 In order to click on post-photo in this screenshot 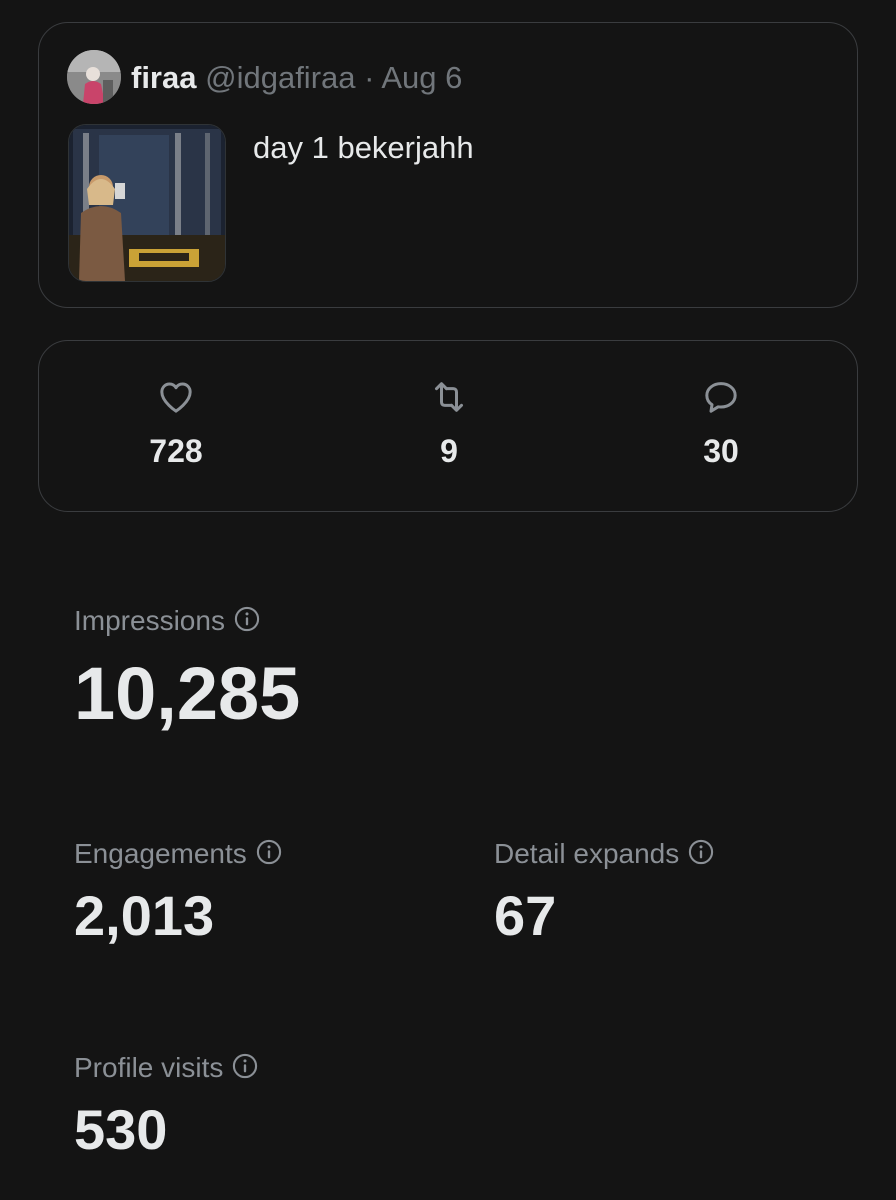, I will do `click(147, 203)`.